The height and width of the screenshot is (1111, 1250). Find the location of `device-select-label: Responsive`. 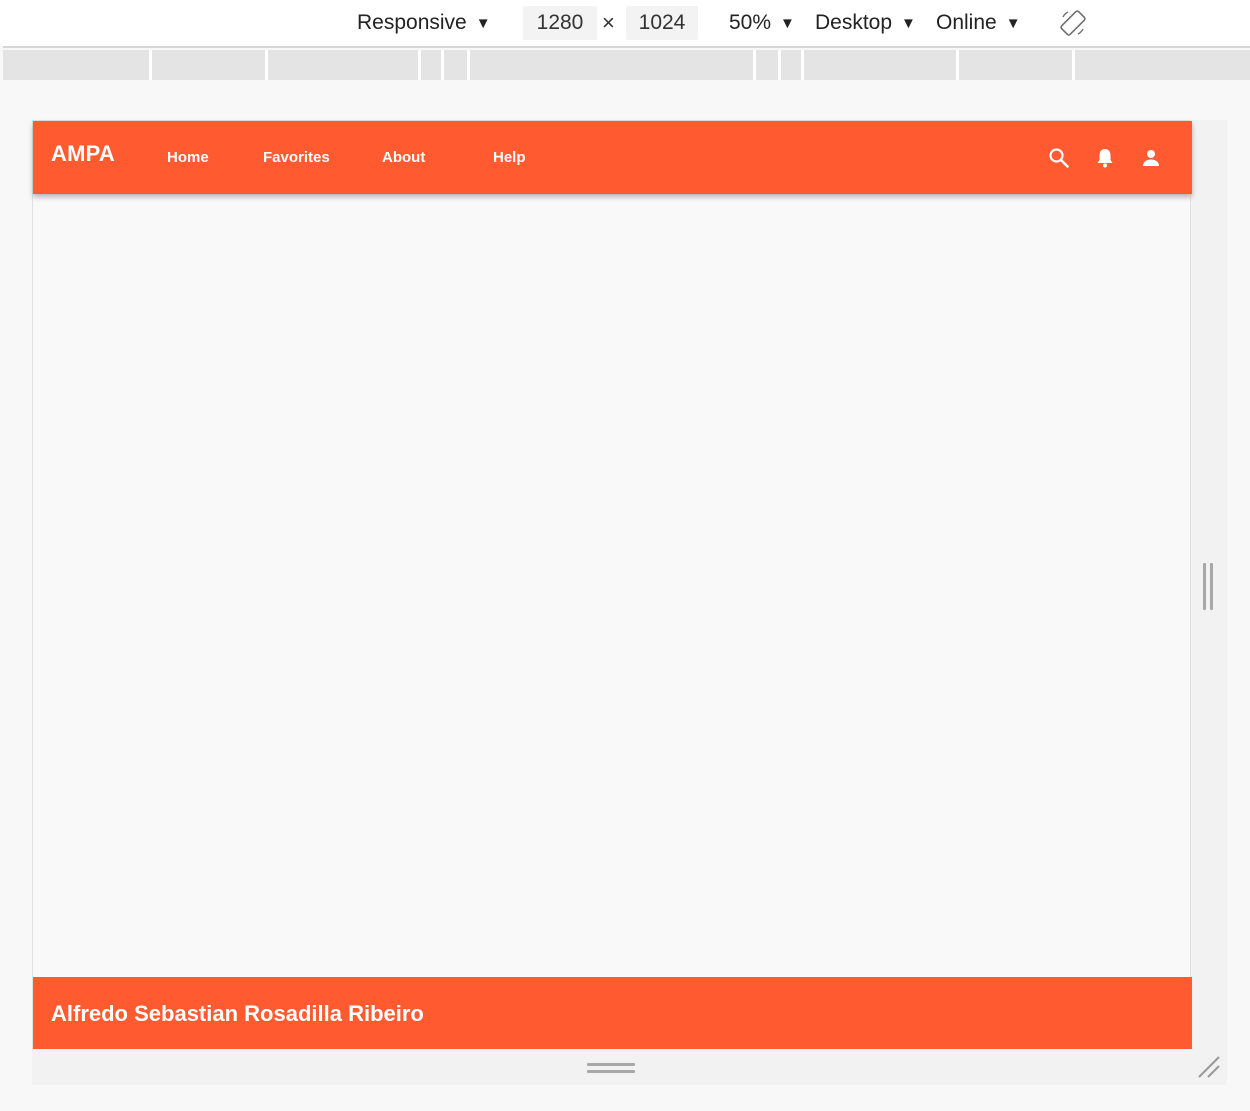

device-select-label: Responsive is located at coordinates (412, 22).